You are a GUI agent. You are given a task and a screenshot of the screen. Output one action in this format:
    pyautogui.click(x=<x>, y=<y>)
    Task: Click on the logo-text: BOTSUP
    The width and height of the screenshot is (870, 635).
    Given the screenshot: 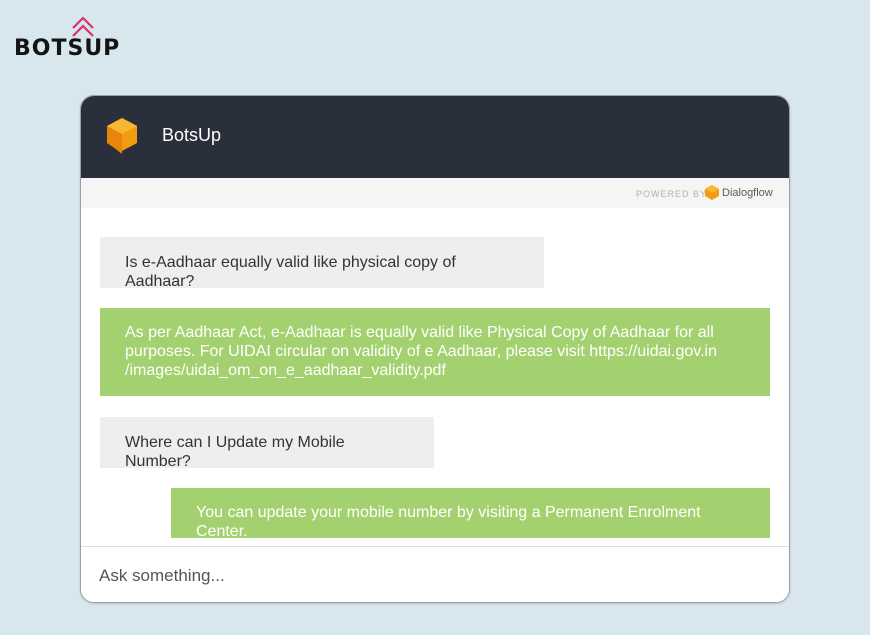 What is the action you would take?
    pyautogui.click(x=67, y=48)
    